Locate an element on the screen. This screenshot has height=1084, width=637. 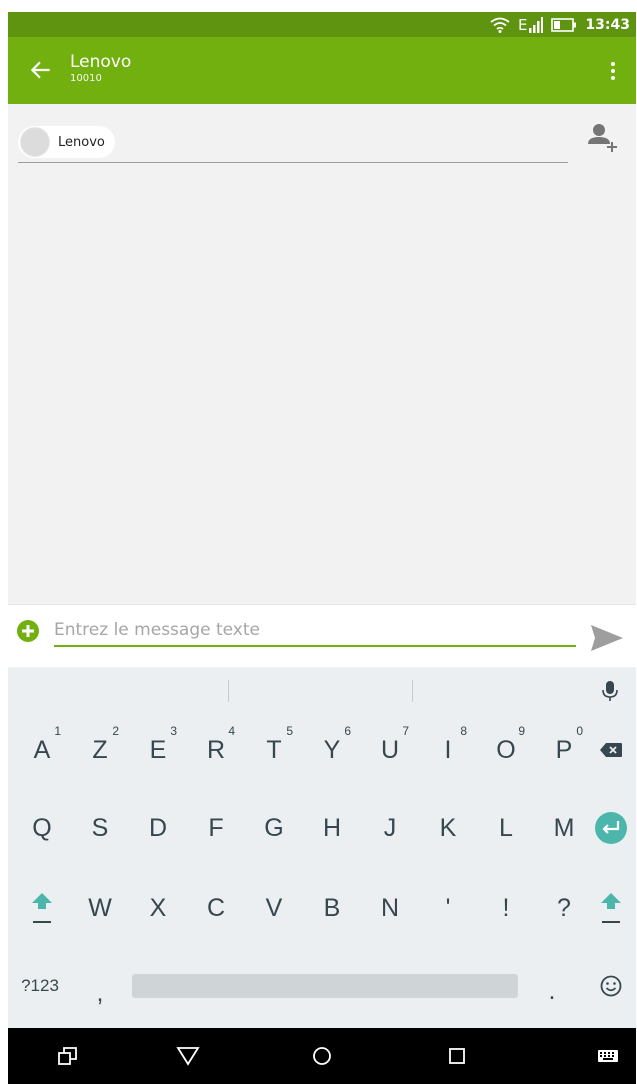
key-hint: 1 is located at coordinates (57, 731).